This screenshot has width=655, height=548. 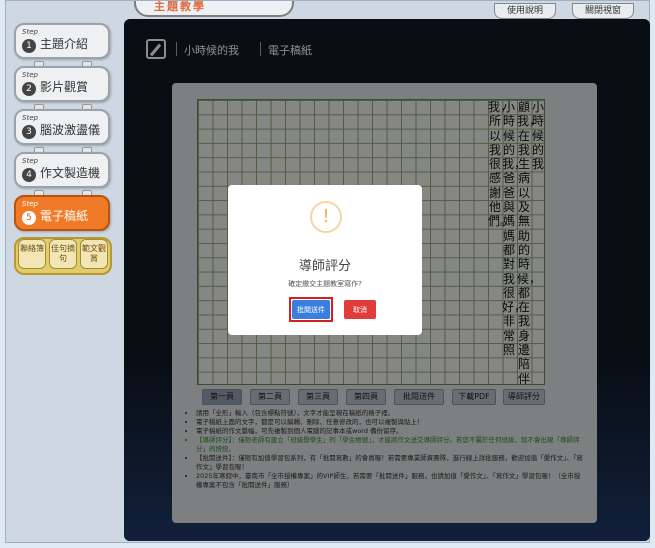 What do you see at coordinates (29, 132) in the screenshot?
I see `step-number: 3` at bounding box center [29, 132].